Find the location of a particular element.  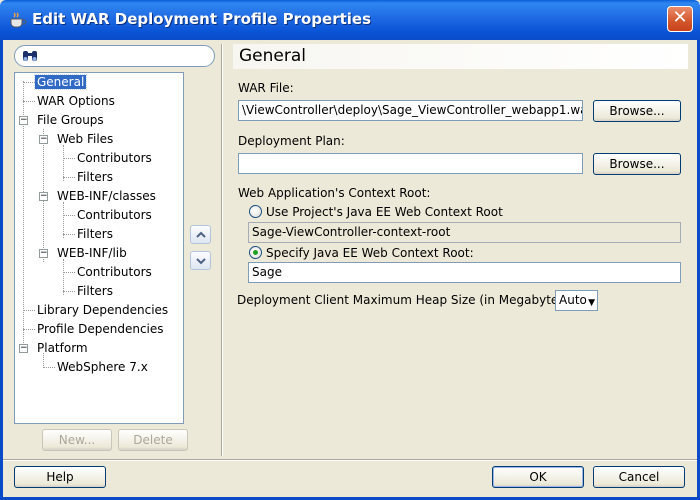

tree-item-label: WEB-INF/classes is located at coordinates (106, 196).